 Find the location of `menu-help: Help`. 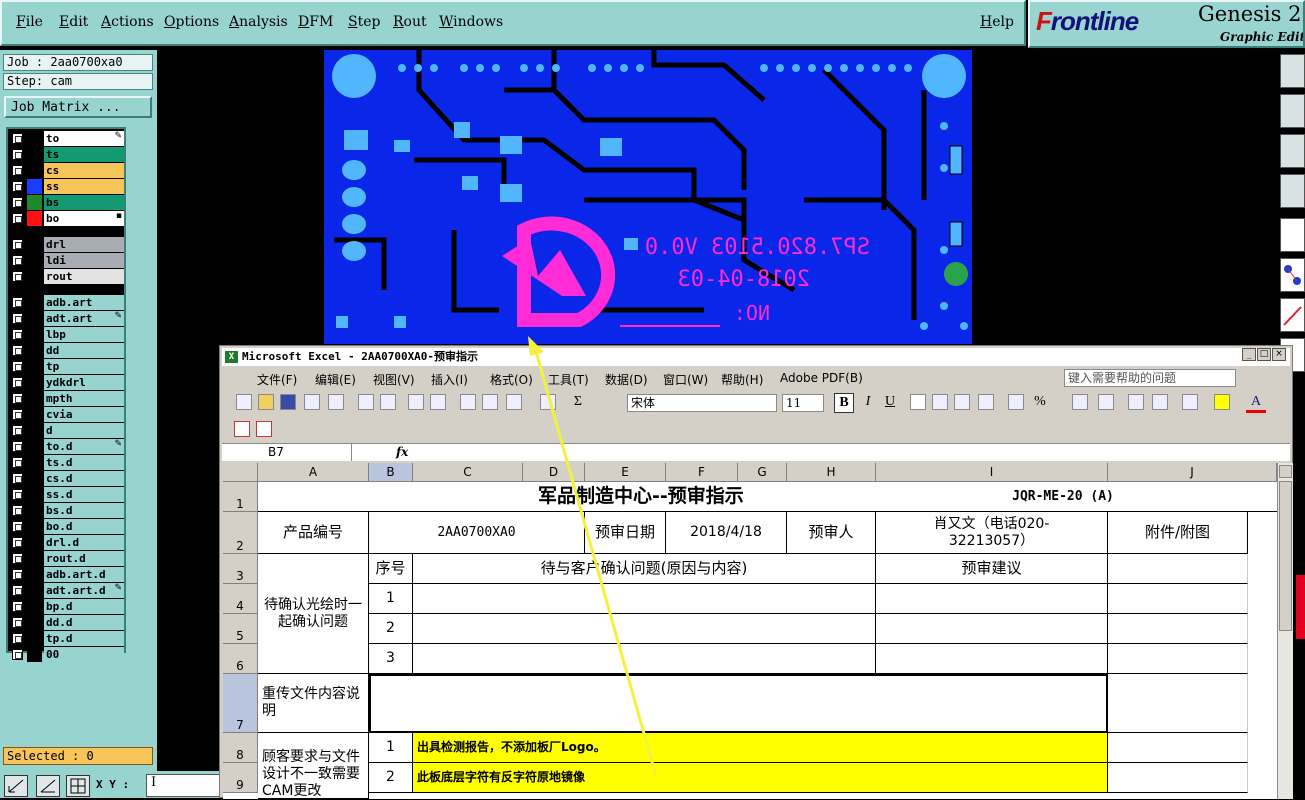

menu-help: Help is located at coordinates (997, 22).